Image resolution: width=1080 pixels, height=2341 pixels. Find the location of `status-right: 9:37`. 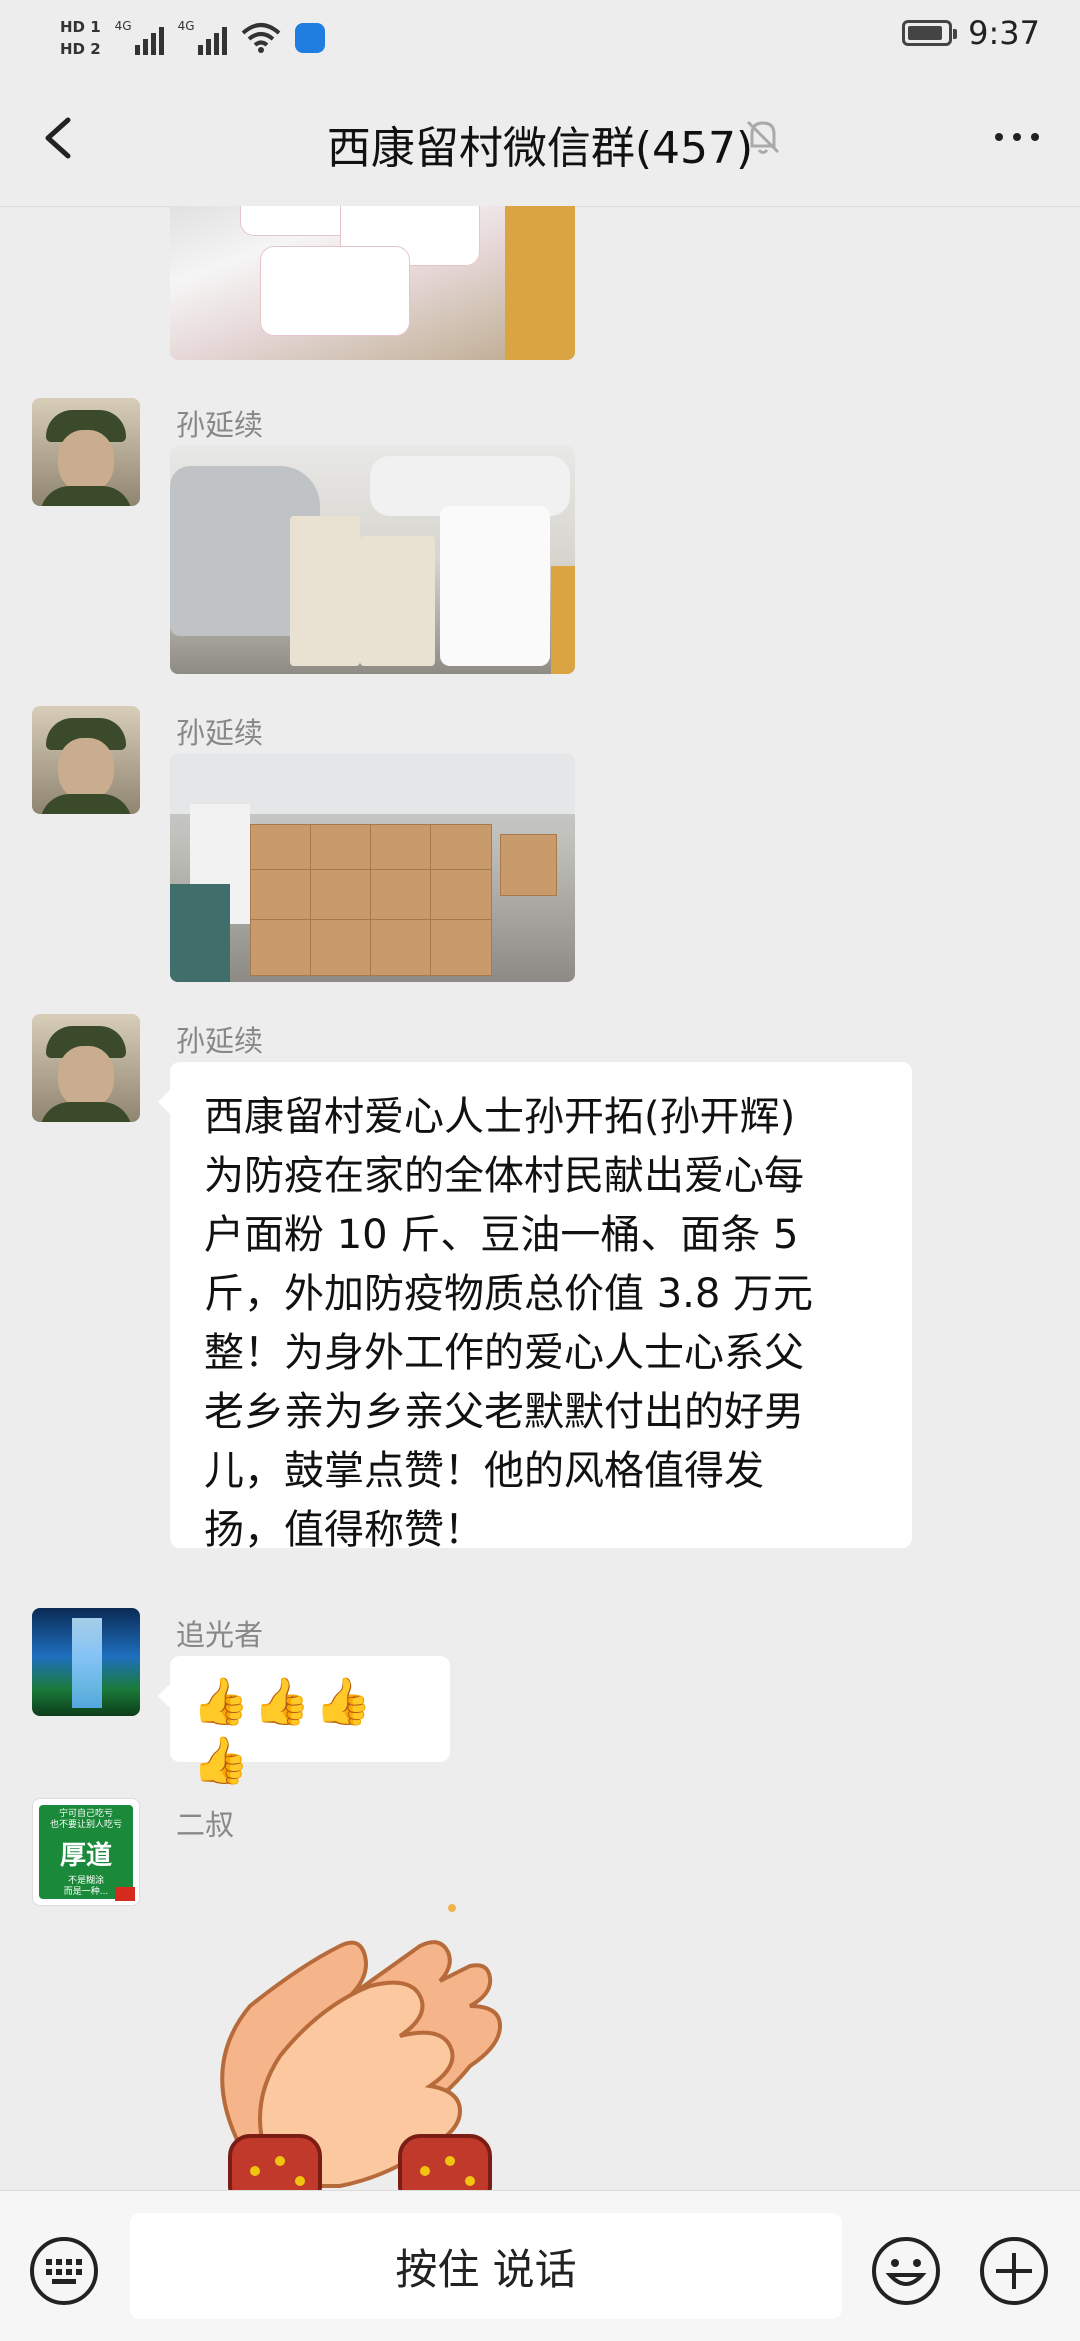

status-right: 9:37 is located at coordinates (971, 33).